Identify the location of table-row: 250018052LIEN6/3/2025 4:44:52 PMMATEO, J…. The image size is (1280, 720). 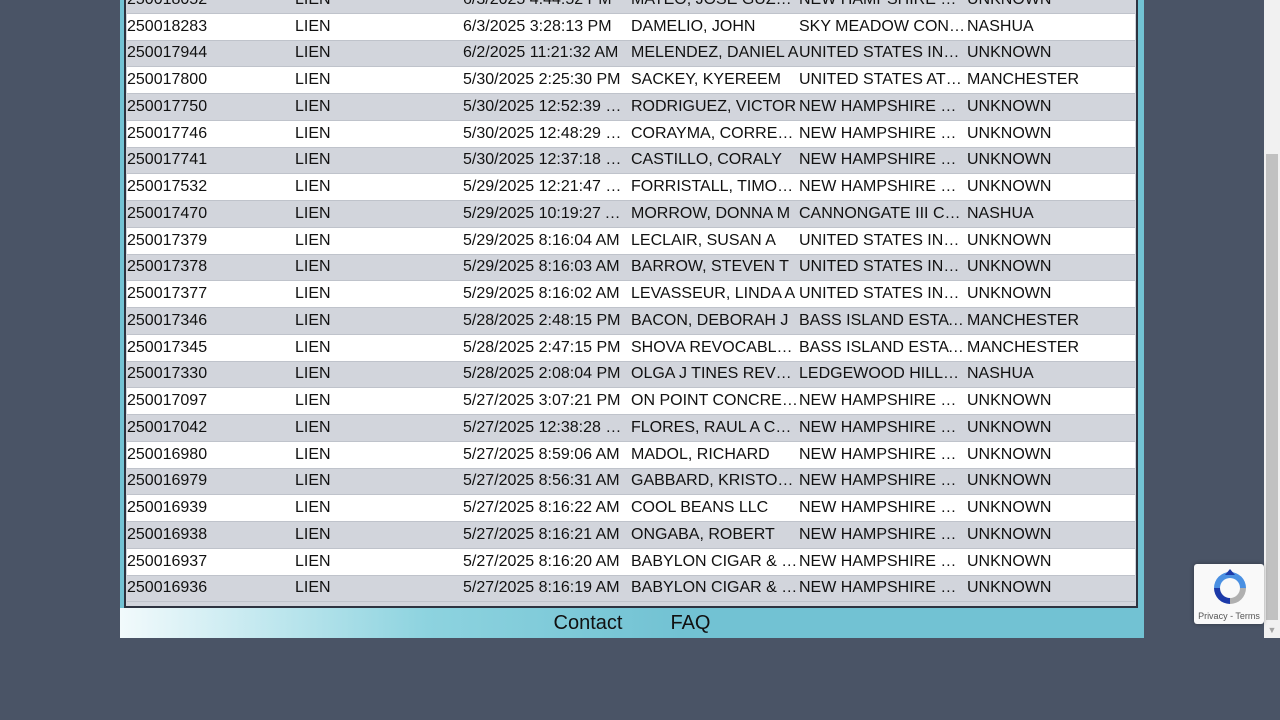
(631, 7).